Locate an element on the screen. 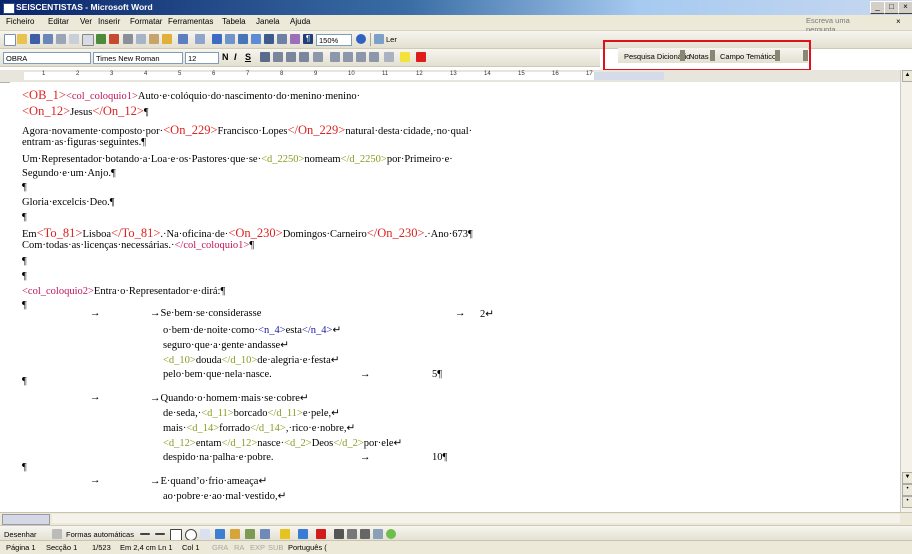  close-document-button: × is located at coordinates (898, 21).